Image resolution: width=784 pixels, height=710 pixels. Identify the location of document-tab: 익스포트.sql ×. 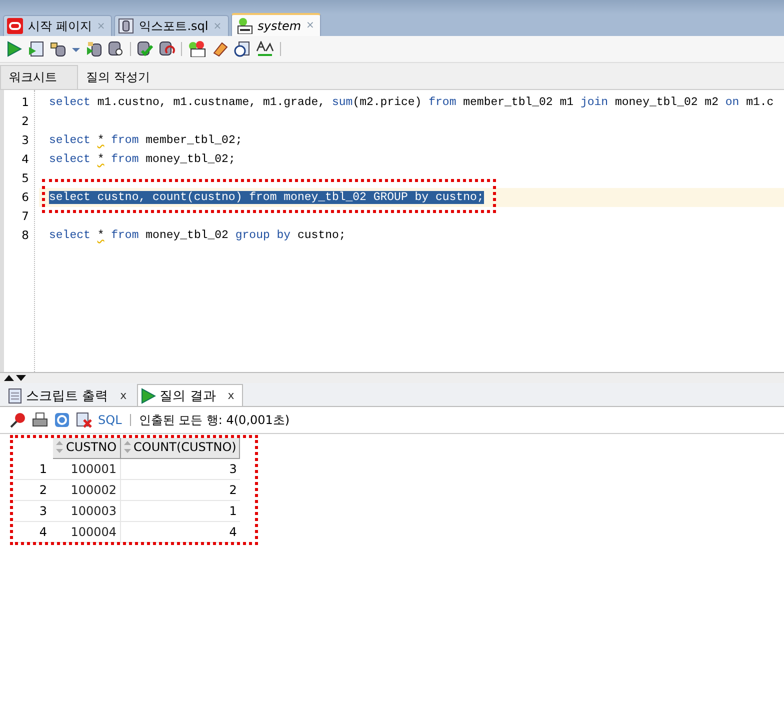
(171, 25).